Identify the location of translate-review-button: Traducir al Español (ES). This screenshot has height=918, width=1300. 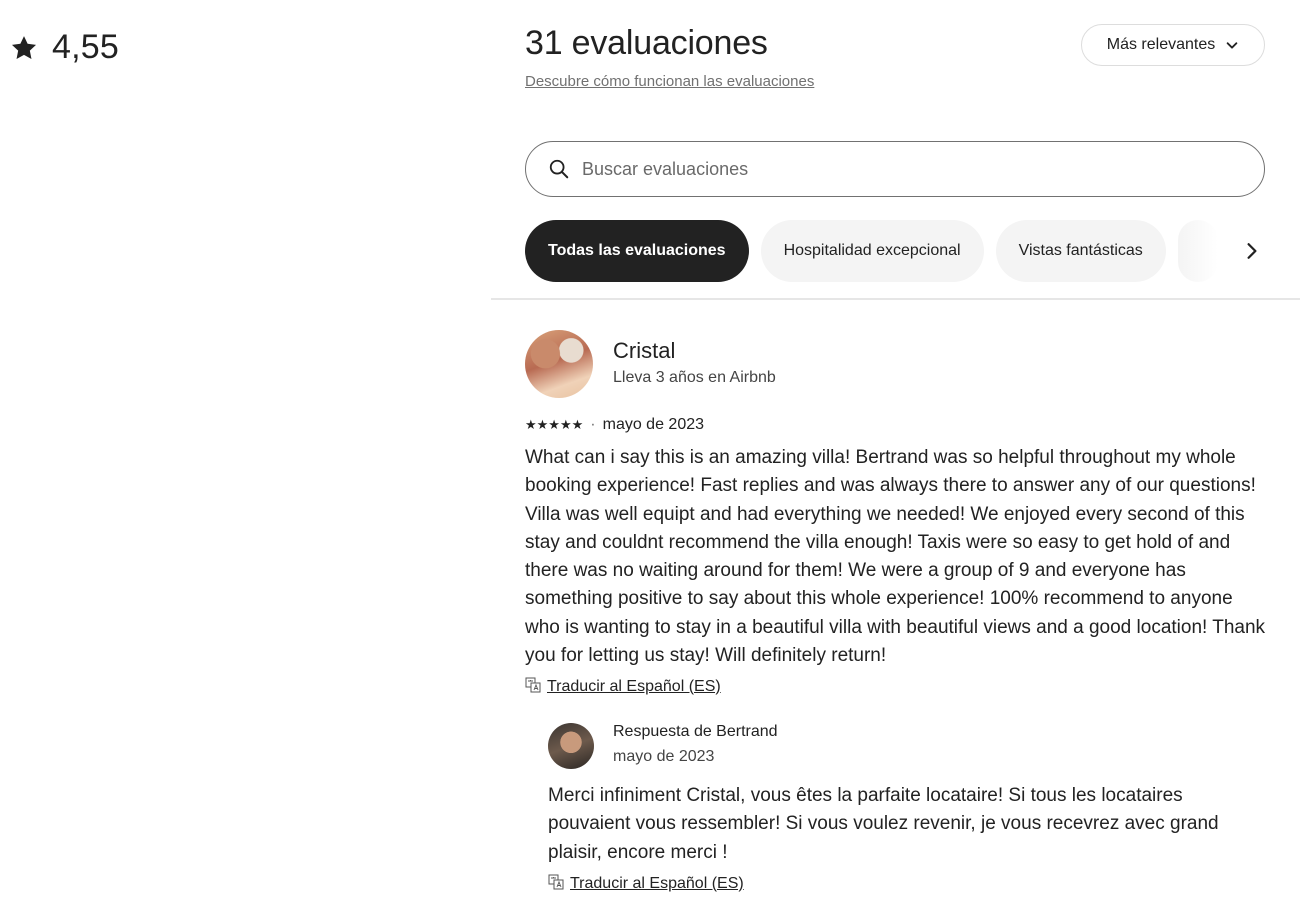
(623, 686).